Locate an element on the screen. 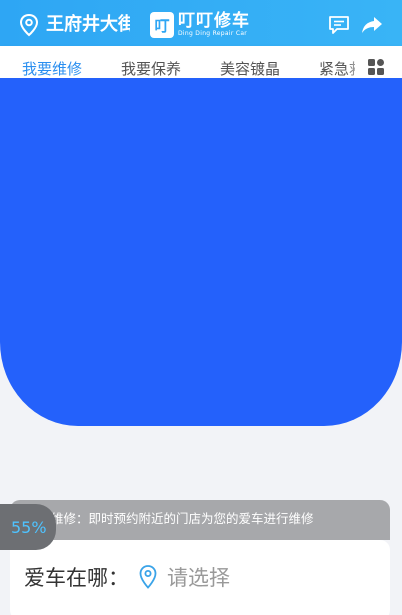  tab-beauty-coating: 美容镀晶 is located at coordinates (250, 69).